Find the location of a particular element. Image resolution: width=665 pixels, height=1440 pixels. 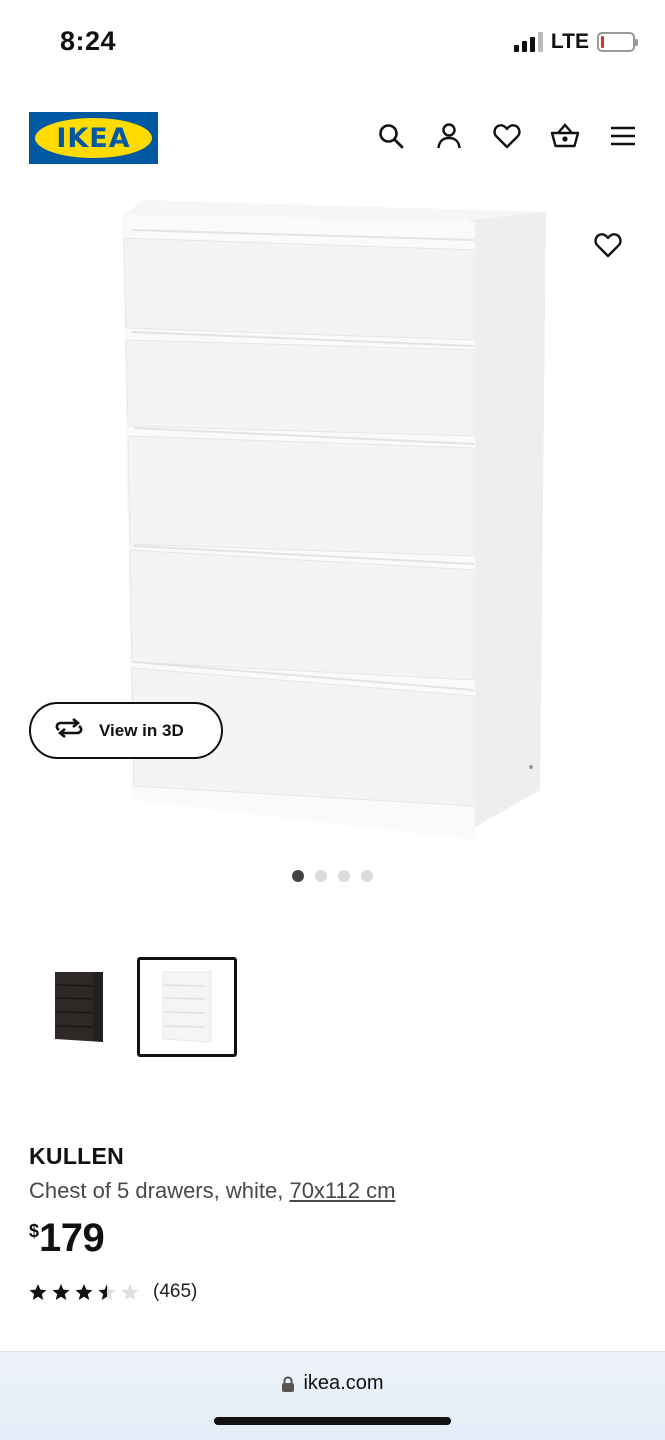

product-name: KULLEN is located at coordinates (77, 1156).